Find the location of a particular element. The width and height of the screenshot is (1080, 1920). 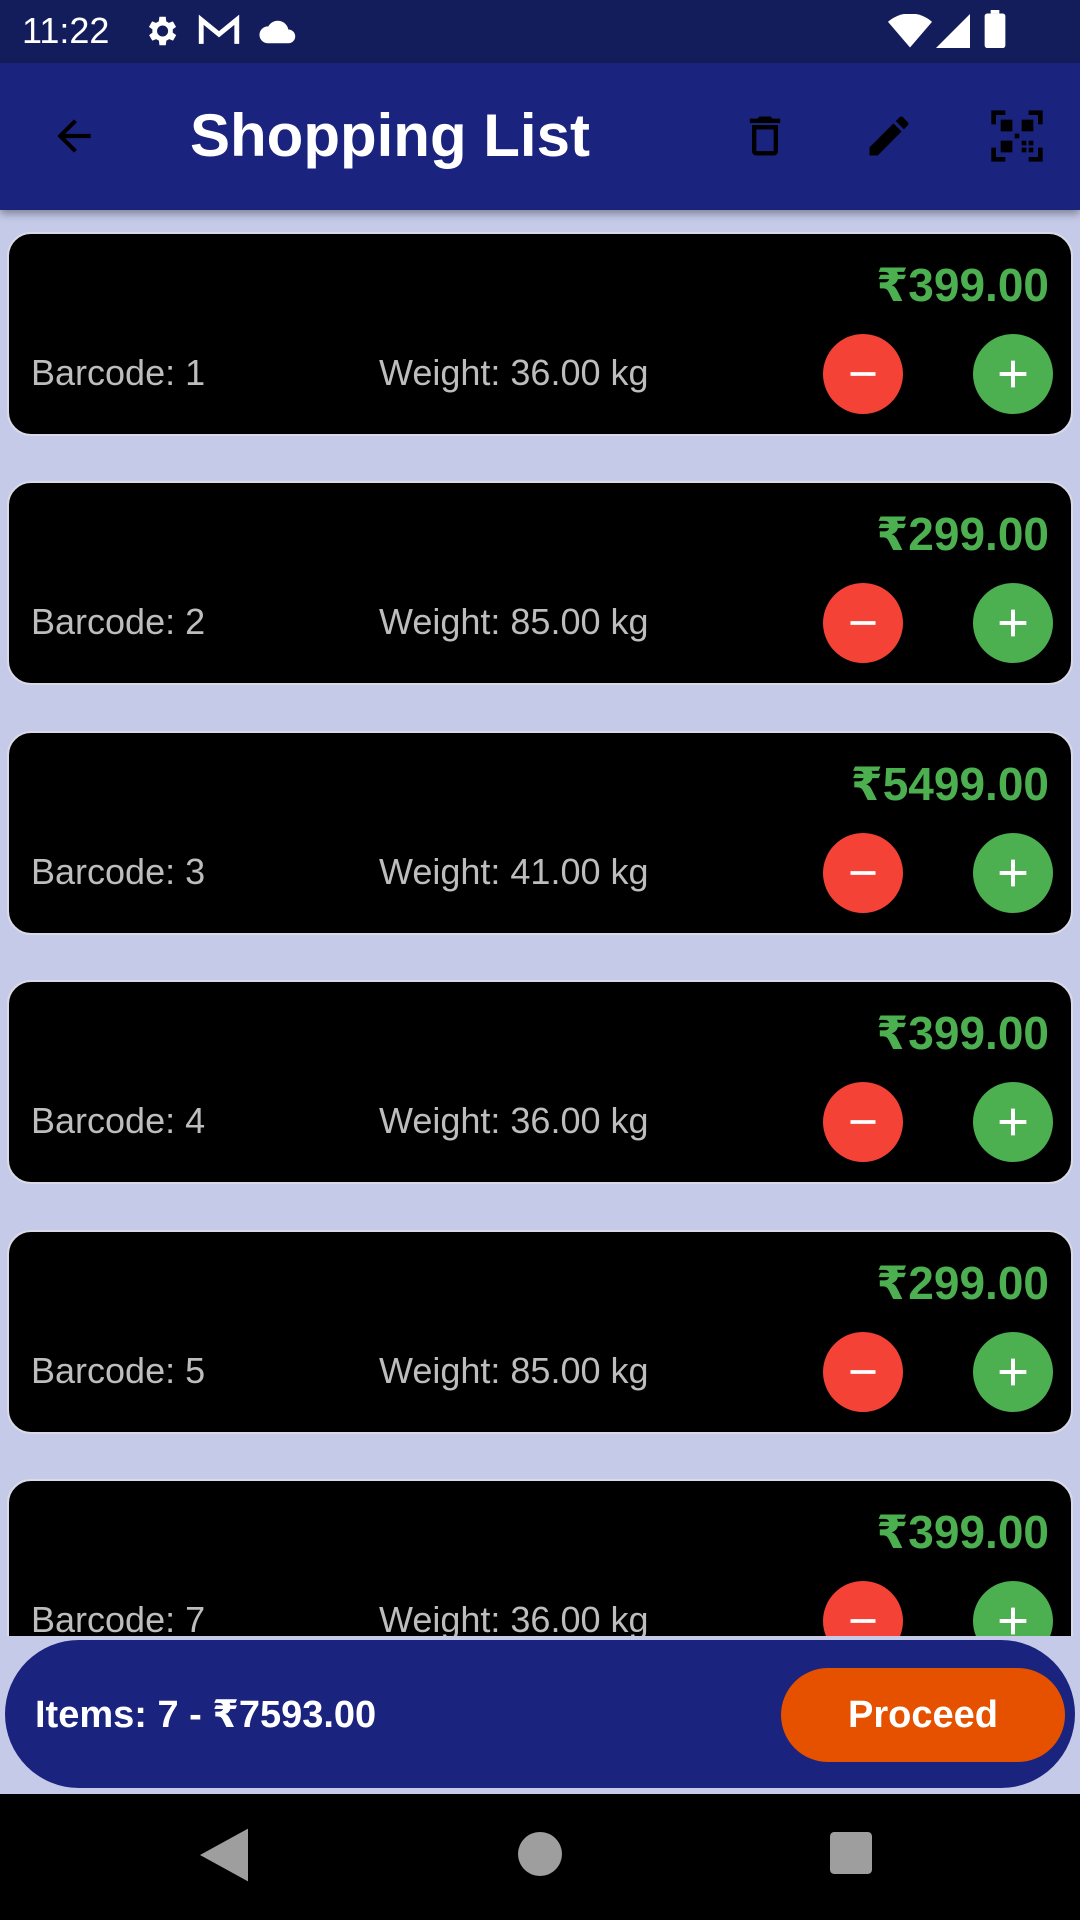

item-barcode: Barcode: 1 is located at coordinates (118, 372).